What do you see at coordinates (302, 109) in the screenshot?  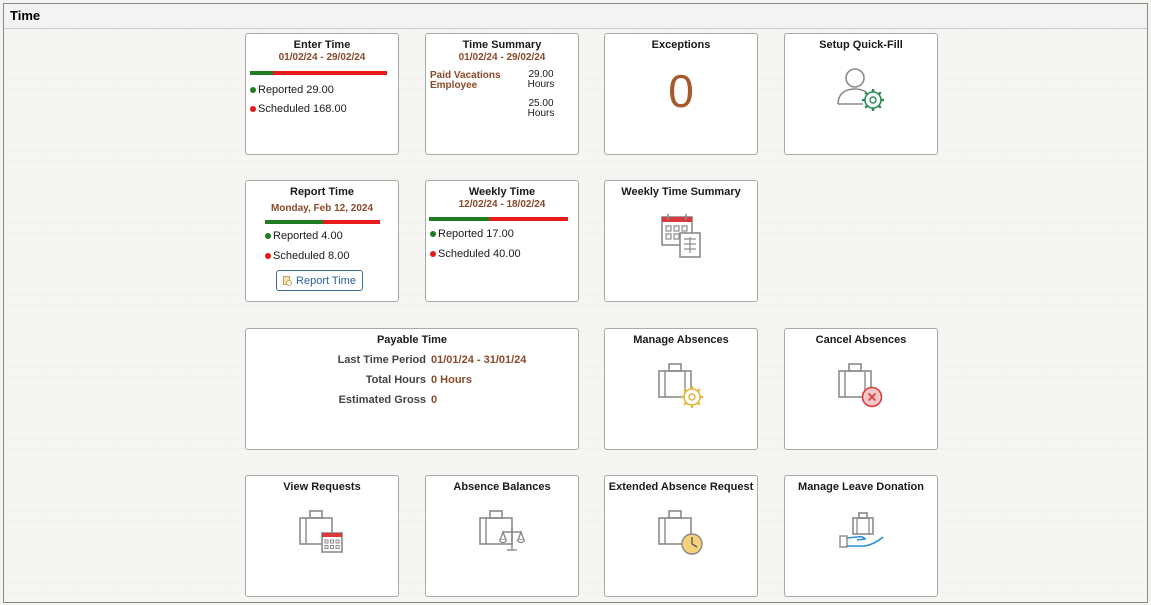 I see `scheduled-label: Scheduled 168.00` at bounding box center [302, 109].